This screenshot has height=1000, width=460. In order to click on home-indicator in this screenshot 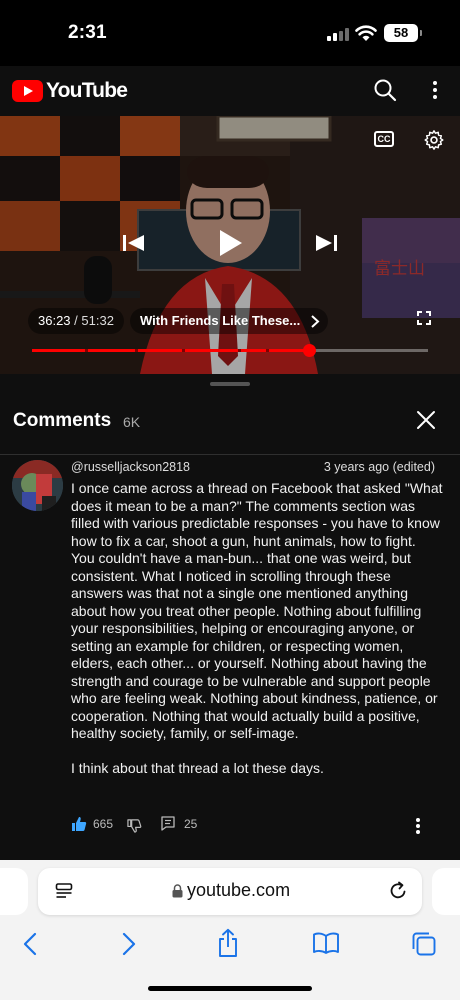, I will do `click(230, 988)`.